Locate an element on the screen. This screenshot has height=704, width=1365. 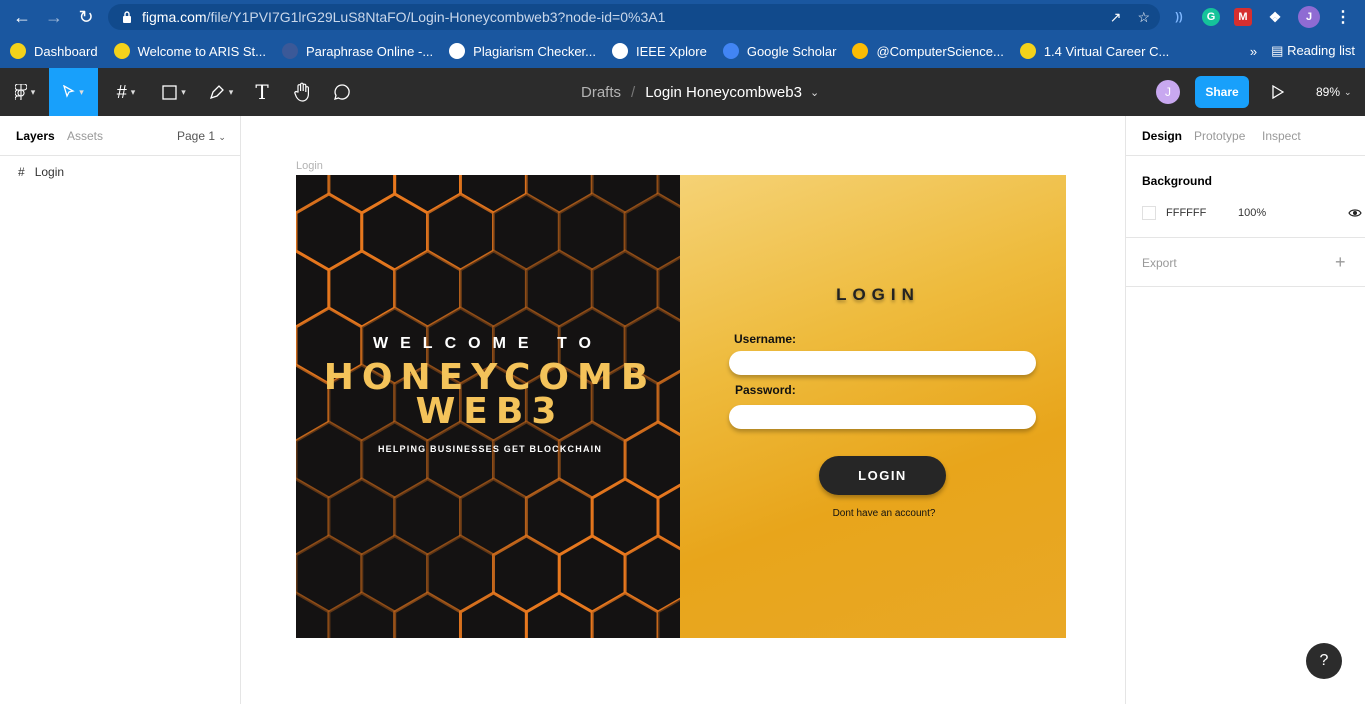
present-button is located at coordinates (1278, 92).